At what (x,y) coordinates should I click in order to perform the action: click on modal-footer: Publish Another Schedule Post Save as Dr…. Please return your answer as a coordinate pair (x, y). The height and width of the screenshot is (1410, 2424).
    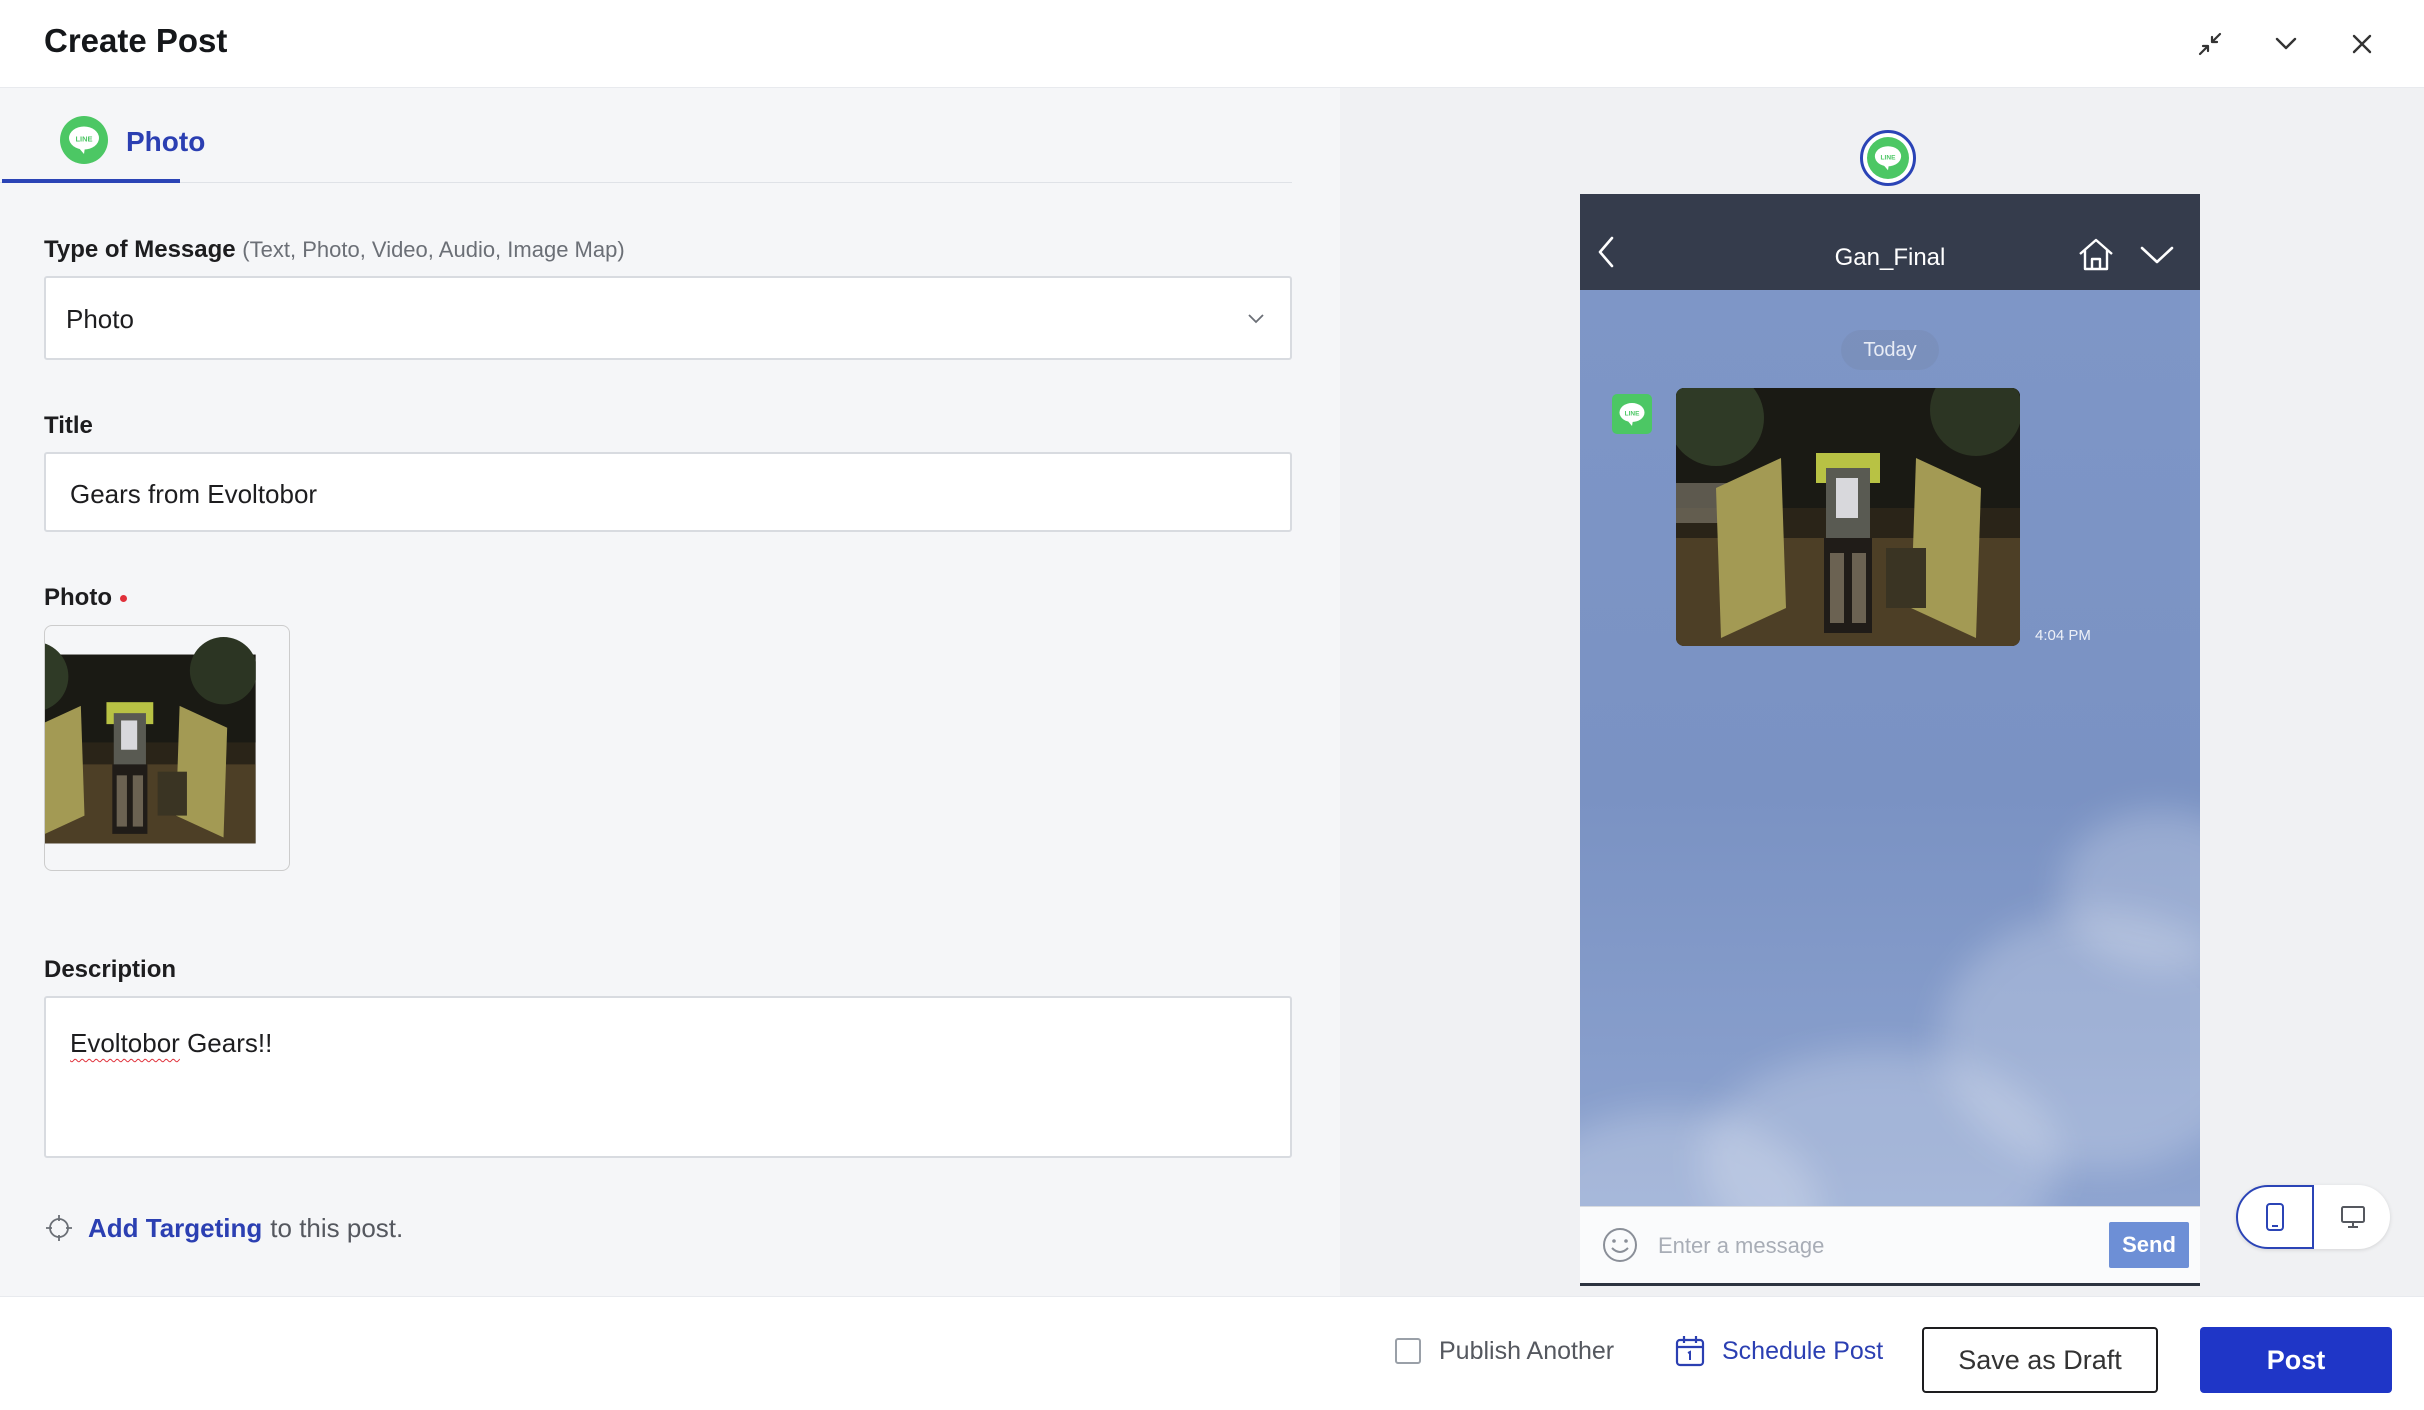
    Looking at the image, I should click on (1212, 1353).